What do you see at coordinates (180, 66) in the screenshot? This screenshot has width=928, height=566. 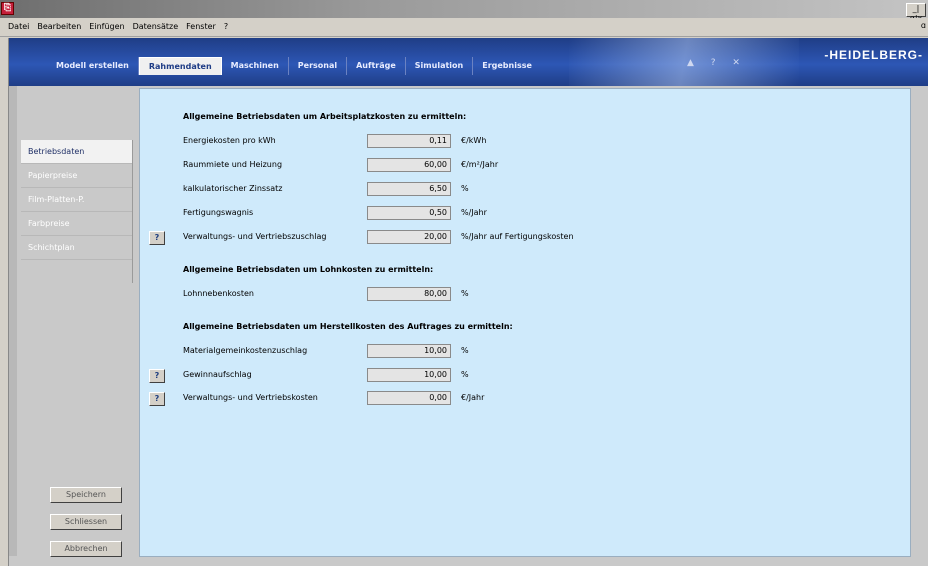 I see `tab-rahmendaten: Rahmendaten` at bounding box center [180, 66].